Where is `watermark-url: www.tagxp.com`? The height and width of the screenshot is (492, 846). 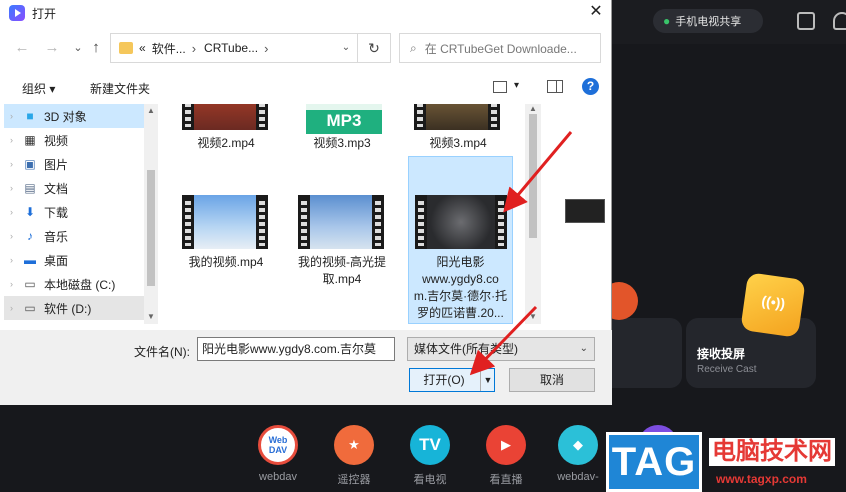
watermark-url: www.tagxp.com is located at coordinates (761, 479).